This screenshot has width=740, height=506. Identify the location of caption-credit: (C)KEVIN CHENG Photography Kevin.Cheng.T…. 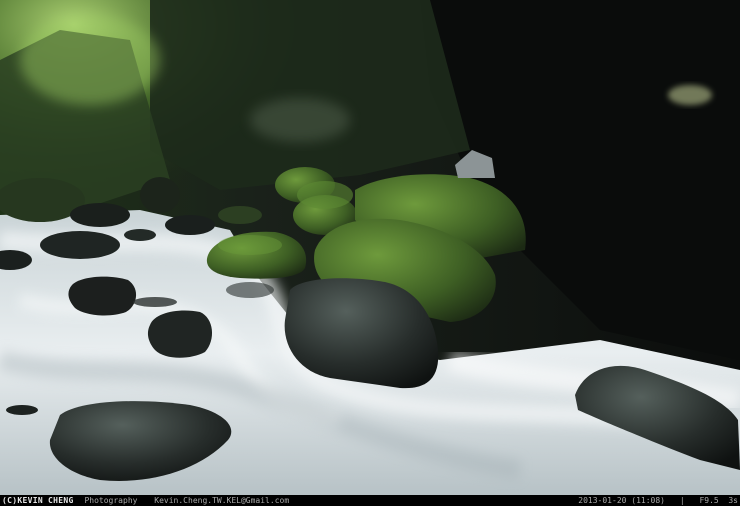
(145, 500).